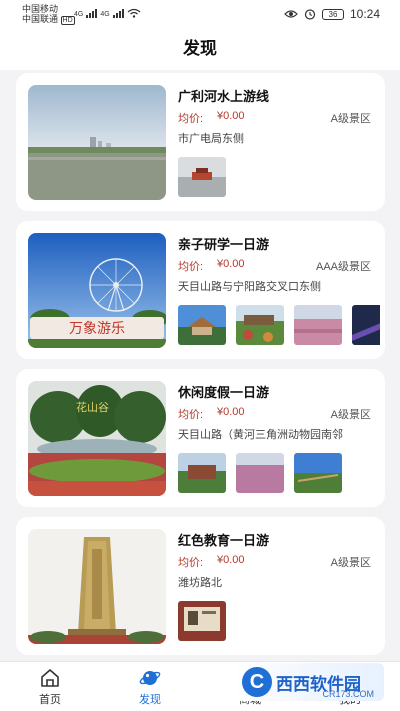 This screenshot has width=400, height=711. Describe the element at coordinates (92, 13) in the screenshot. I see `signal-icon` at that location.